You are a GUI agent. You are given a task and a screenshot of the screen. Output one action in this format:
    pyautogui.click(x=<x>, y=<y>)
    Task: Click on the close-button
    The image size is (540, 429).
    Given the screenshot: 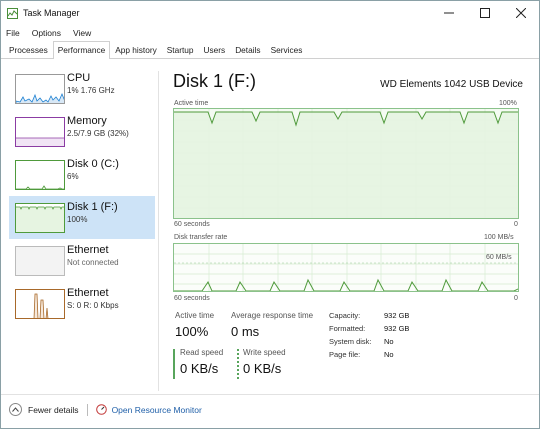 What is the action you would take?
    pyautogui.click(x=521, y=13)
    